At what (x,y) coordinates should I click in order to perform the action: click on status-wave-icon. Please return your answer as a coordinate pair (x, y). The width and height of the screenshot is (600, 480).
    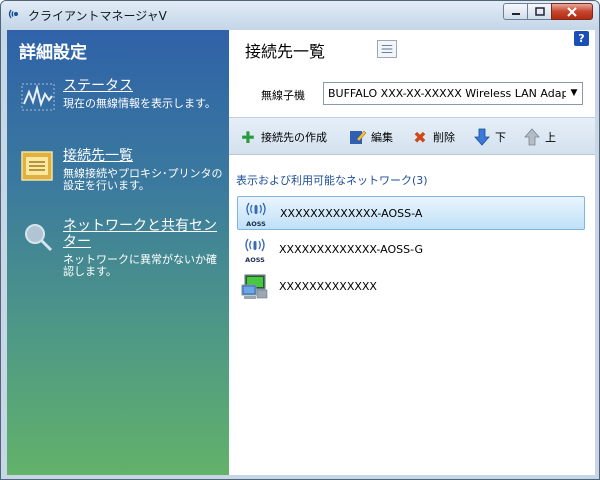
    Looking at the image, I should click on (38, 97).